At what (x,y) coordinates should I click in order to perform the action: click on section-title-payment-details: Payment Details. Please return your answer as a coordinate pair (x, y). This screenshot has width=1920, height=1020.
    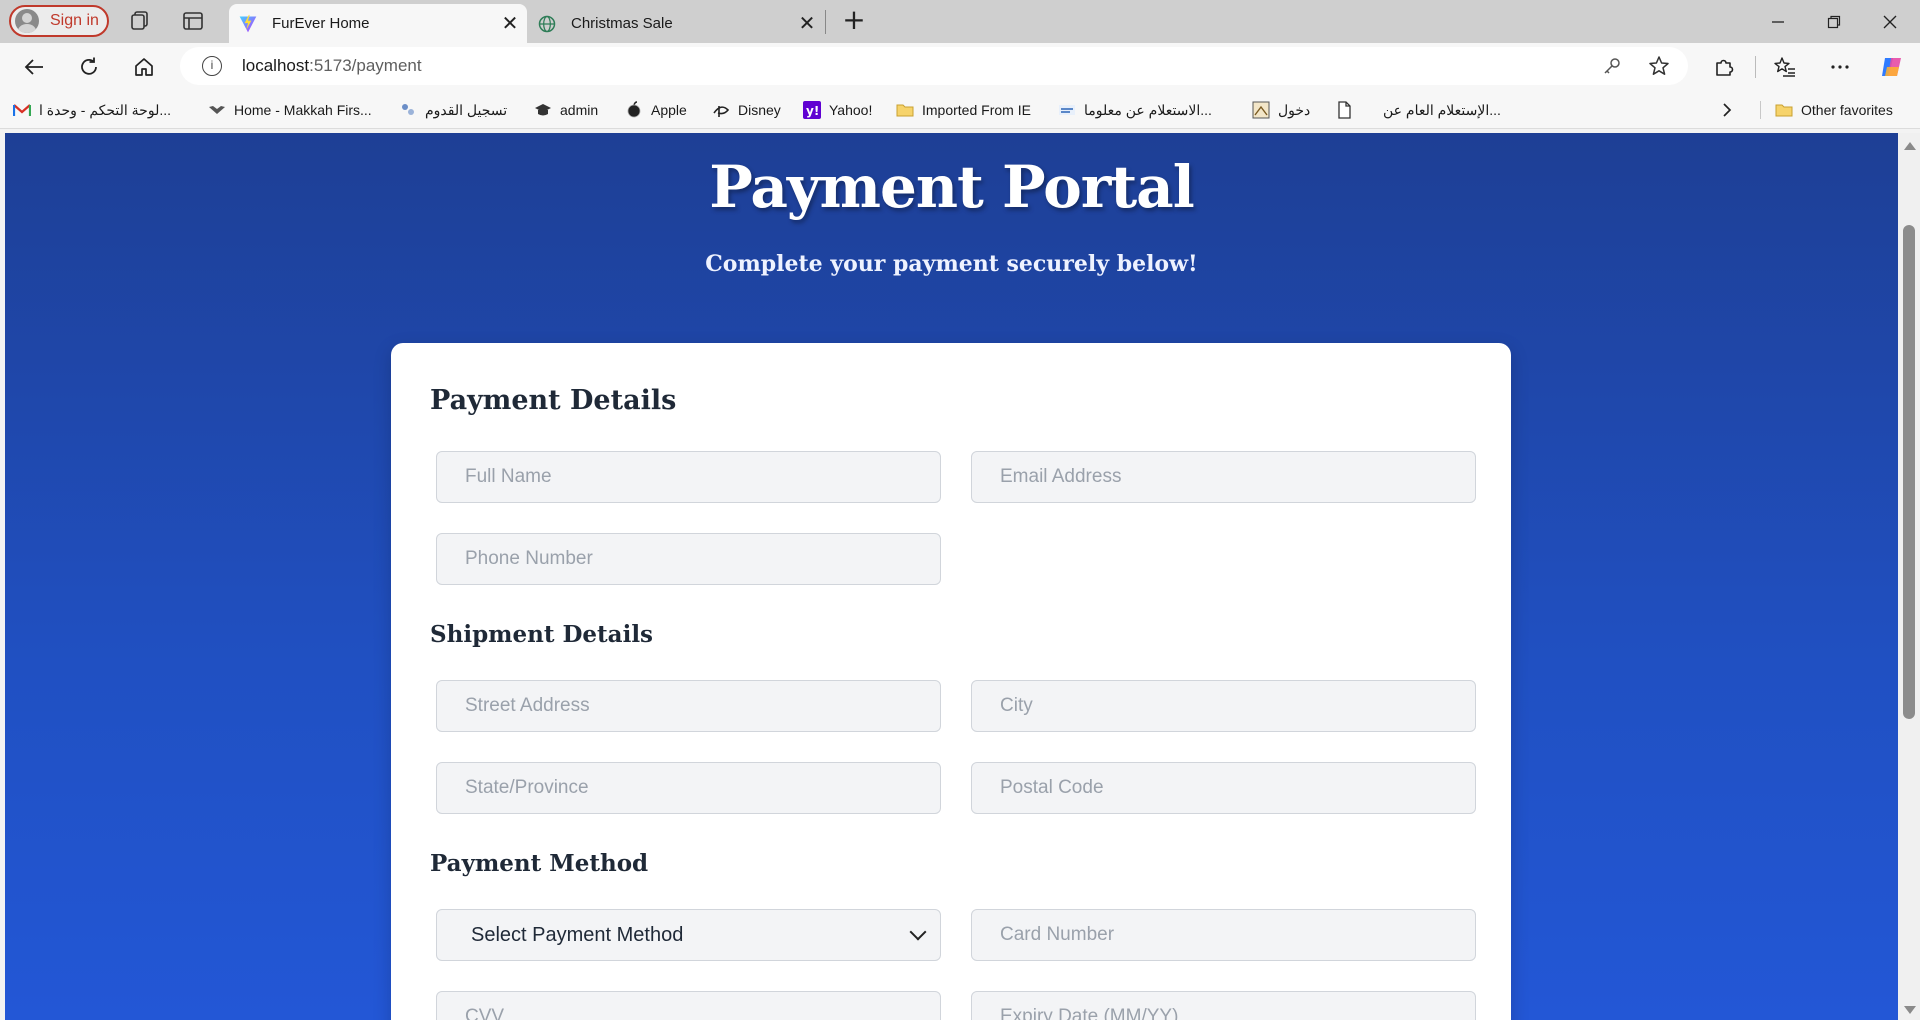
    Looking at the image, I should click on (553, 400).